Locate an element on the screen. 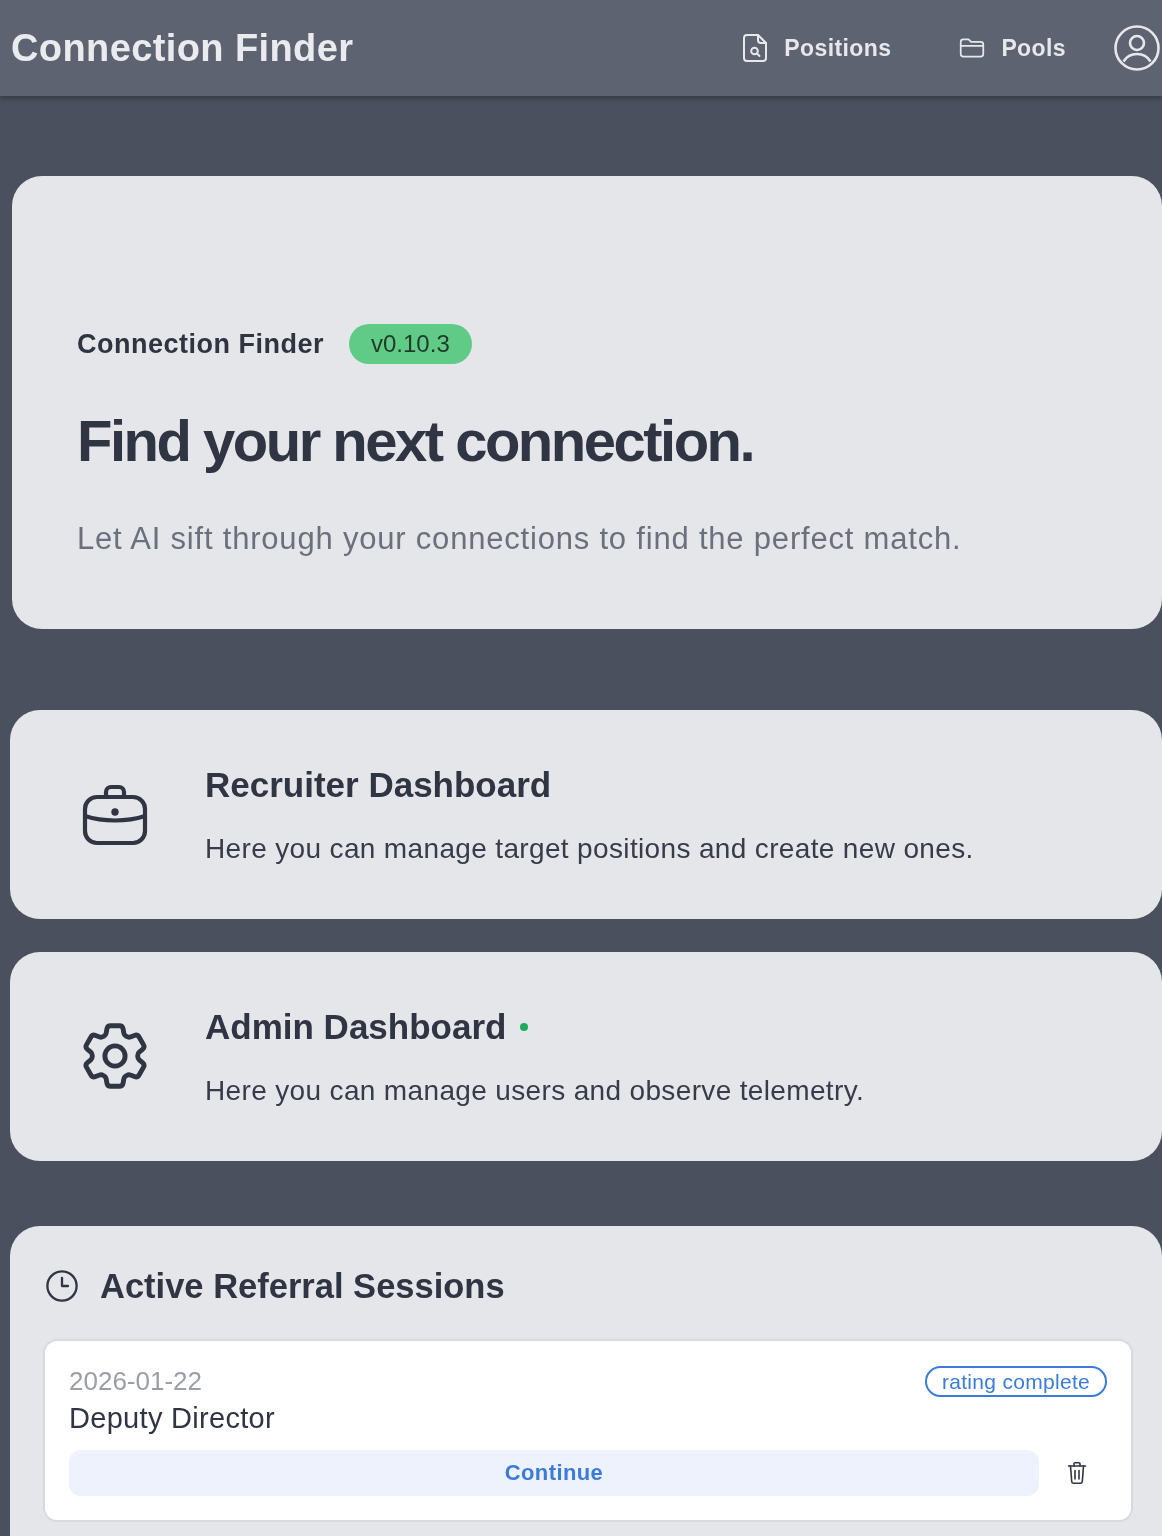  section-title: Active Referral Sessions is located at coordinates (302, 1286).